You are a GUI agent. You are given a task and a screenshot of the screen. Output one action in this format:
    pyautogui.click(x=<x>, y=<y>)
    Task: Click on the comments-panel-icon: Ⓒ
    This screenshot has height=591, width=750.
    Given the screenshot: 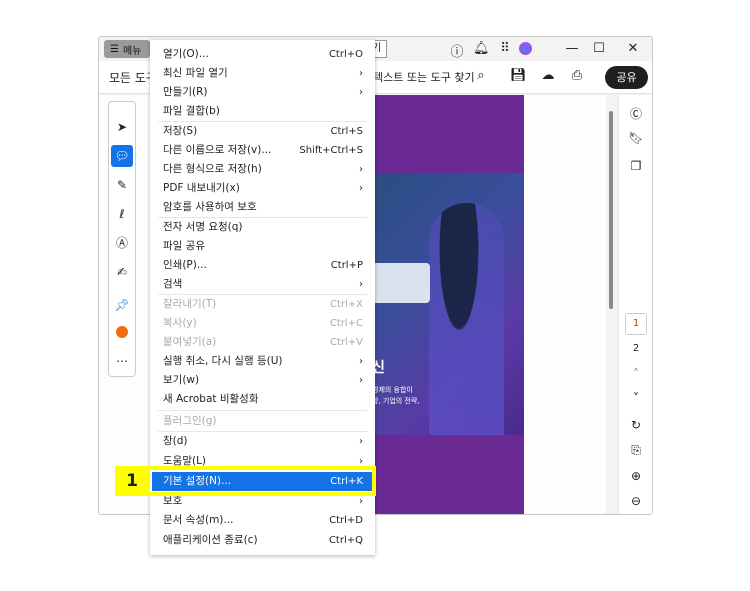 What is the action you would take?
    pyautogui.click(x=635, y=113)
    